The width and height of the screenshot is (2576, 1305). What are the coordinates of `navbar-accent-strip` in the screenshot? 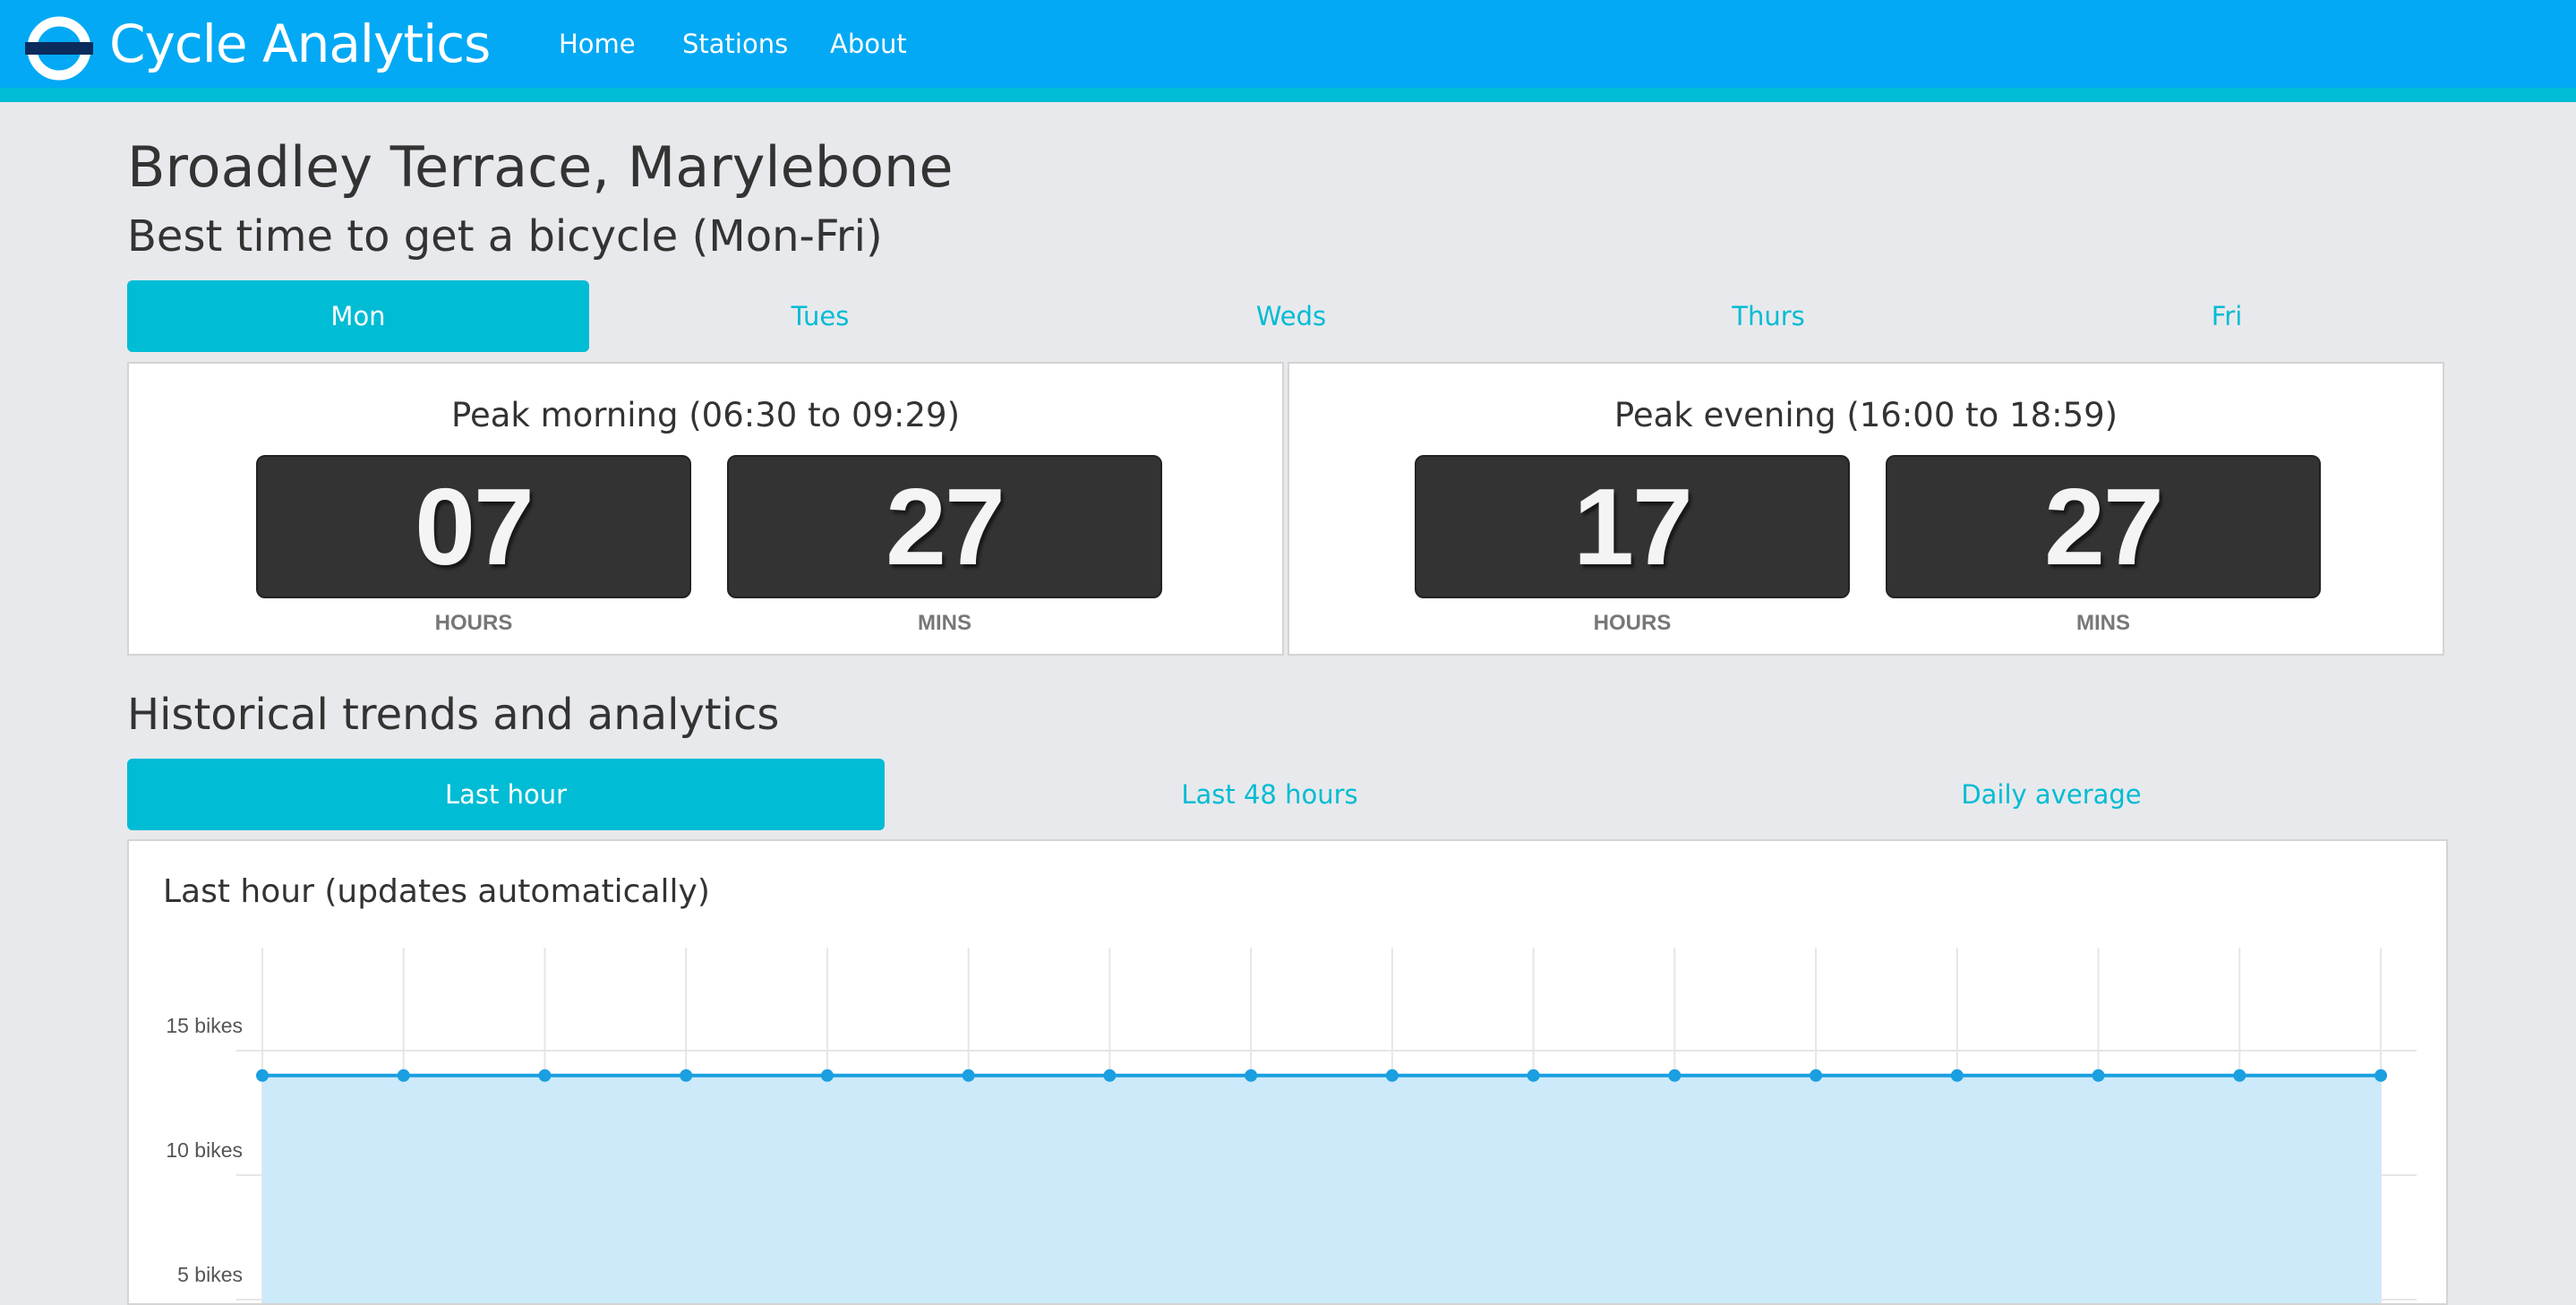 It's located at (1288, 95).